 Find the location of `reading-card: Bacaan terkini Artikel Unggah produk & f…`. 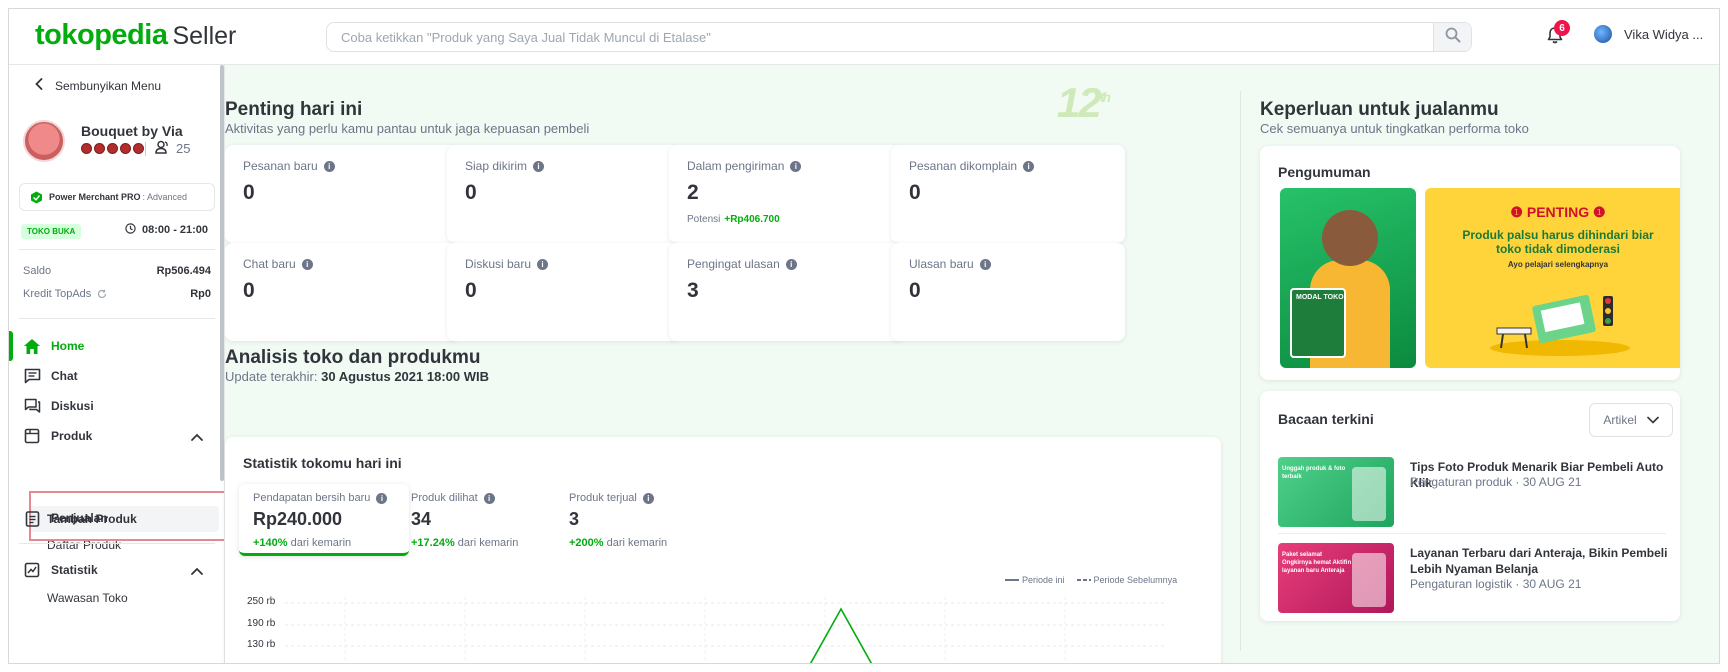

reading-card: Bacaan terkini Artikel Unggah produk & f… is located at coordinates (1470, 506).